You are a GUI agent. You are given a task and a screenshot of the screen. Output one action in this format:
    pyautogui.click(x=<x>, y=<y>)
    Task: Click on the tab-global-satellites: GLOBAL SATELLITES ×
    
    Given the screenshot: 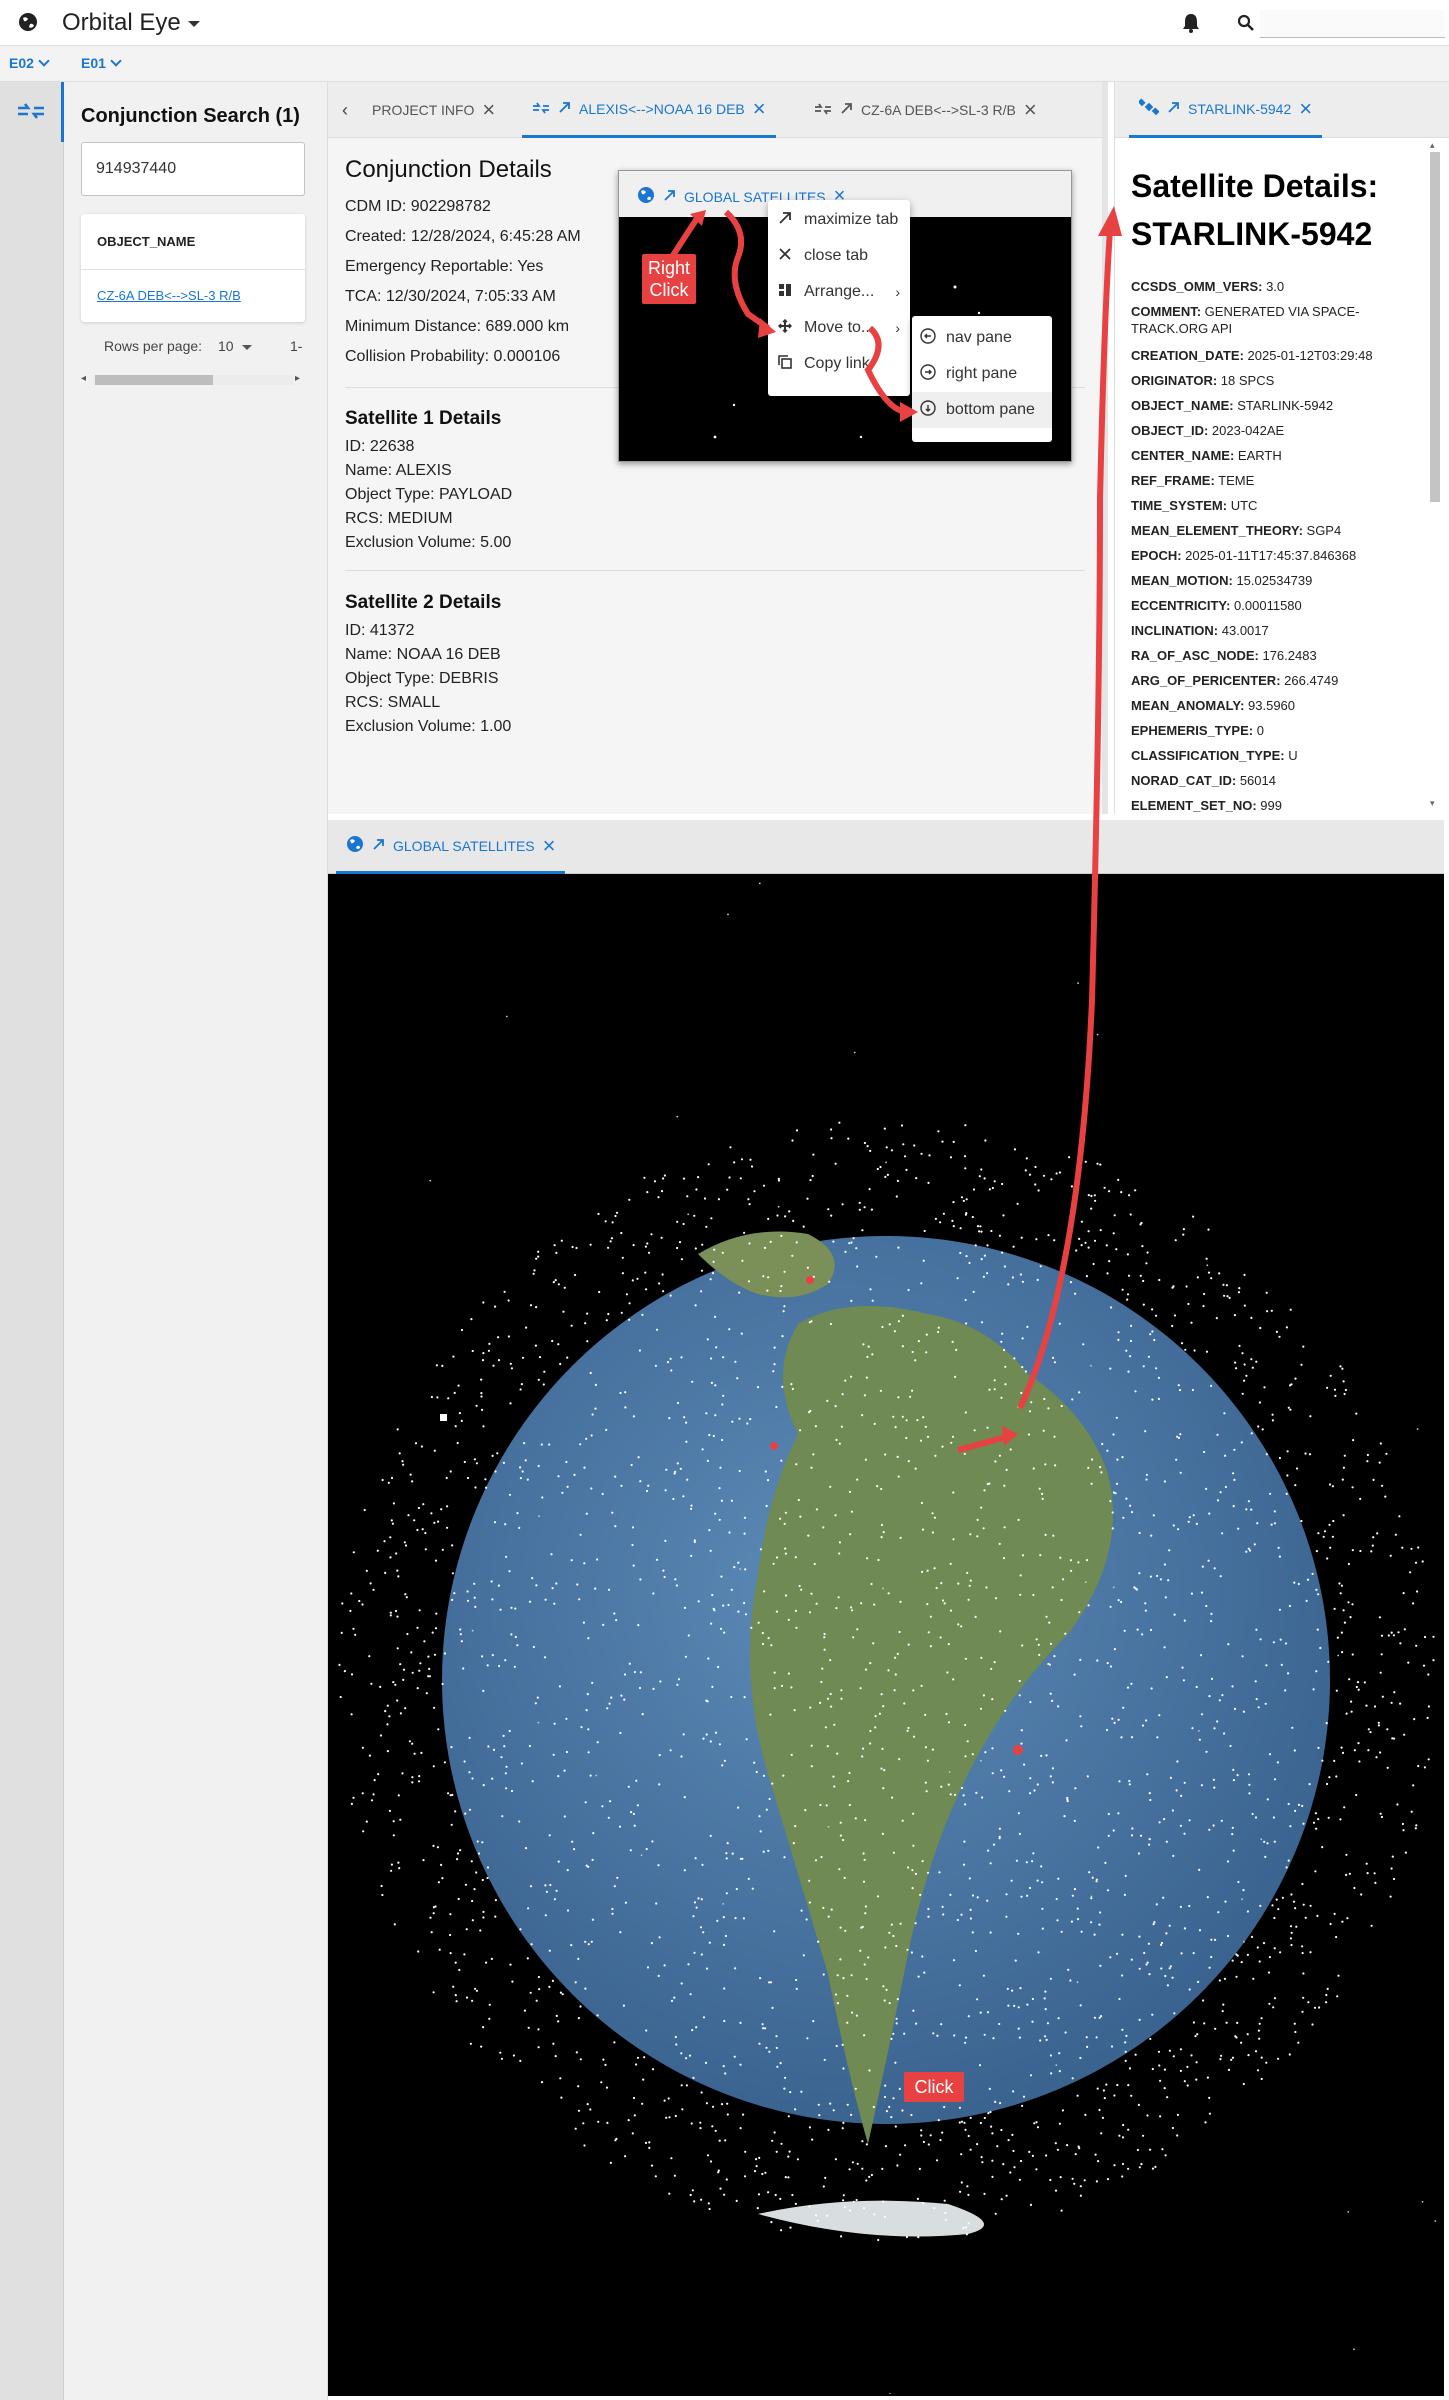 What is the action you would take?
    pyautogui.click(x=451, y=847)
    